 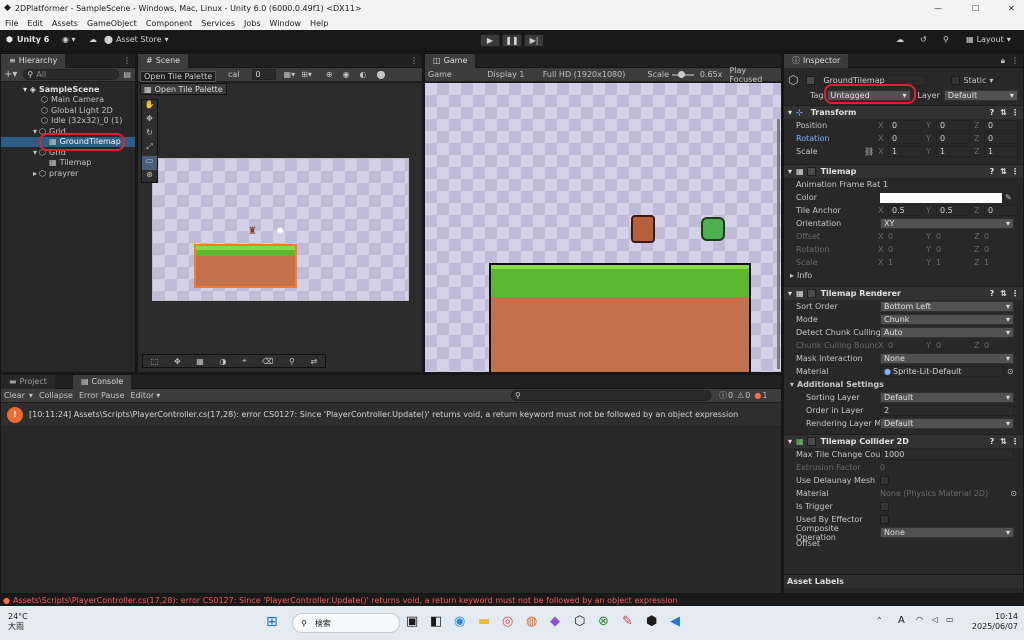 I want to click on scale-slider, so click(x=683, y=74).